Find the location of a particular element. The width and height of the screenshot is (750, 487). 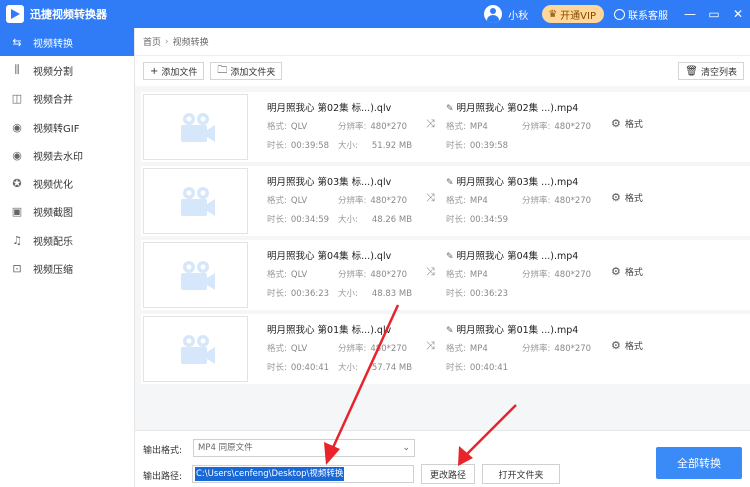

output-duration: 时长: 00:40:41 is located at coordinates (477, 367).